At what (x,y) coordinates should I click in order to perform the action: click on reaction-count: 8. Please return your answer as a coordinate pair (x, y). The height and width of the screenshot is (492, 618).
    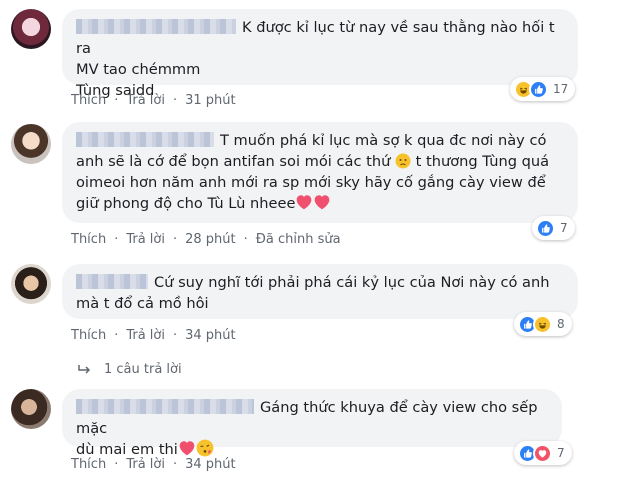
    Looking at the image, I should click on (561, 324).